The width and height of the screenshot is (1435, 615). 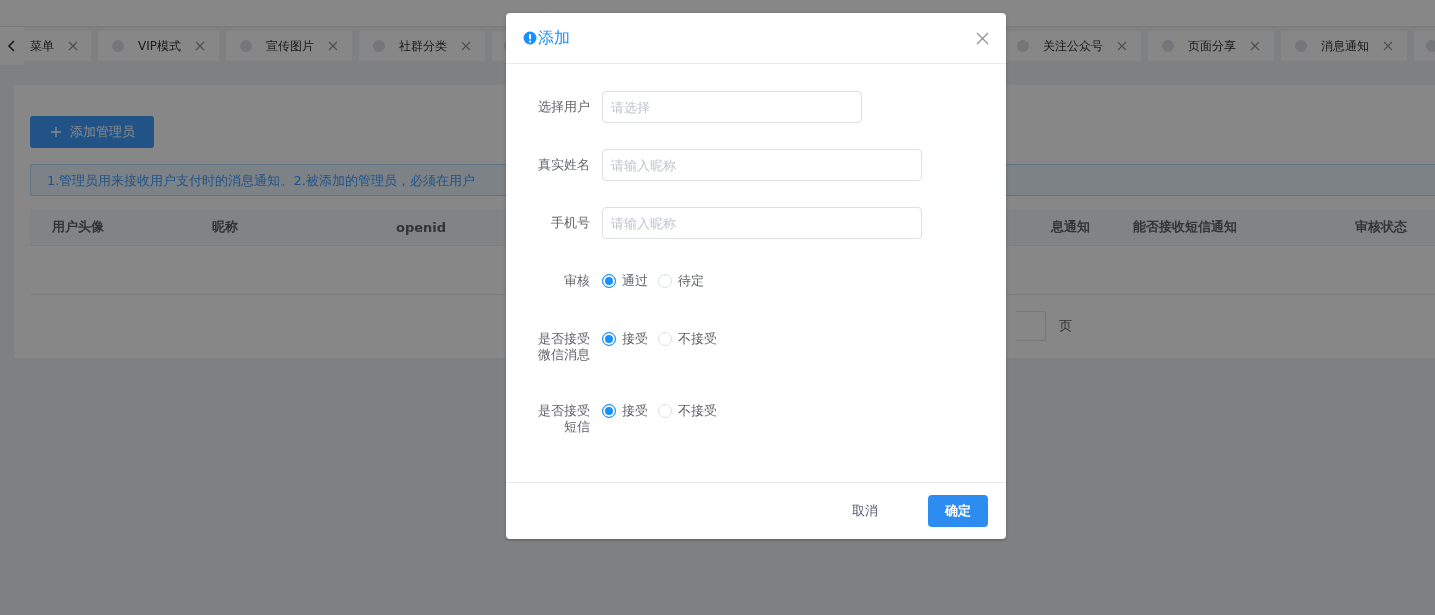 What do you see at coordinates (681, 281) in the screenshot?
I see `radio-option: 待定` at bounding box center [681, 281].